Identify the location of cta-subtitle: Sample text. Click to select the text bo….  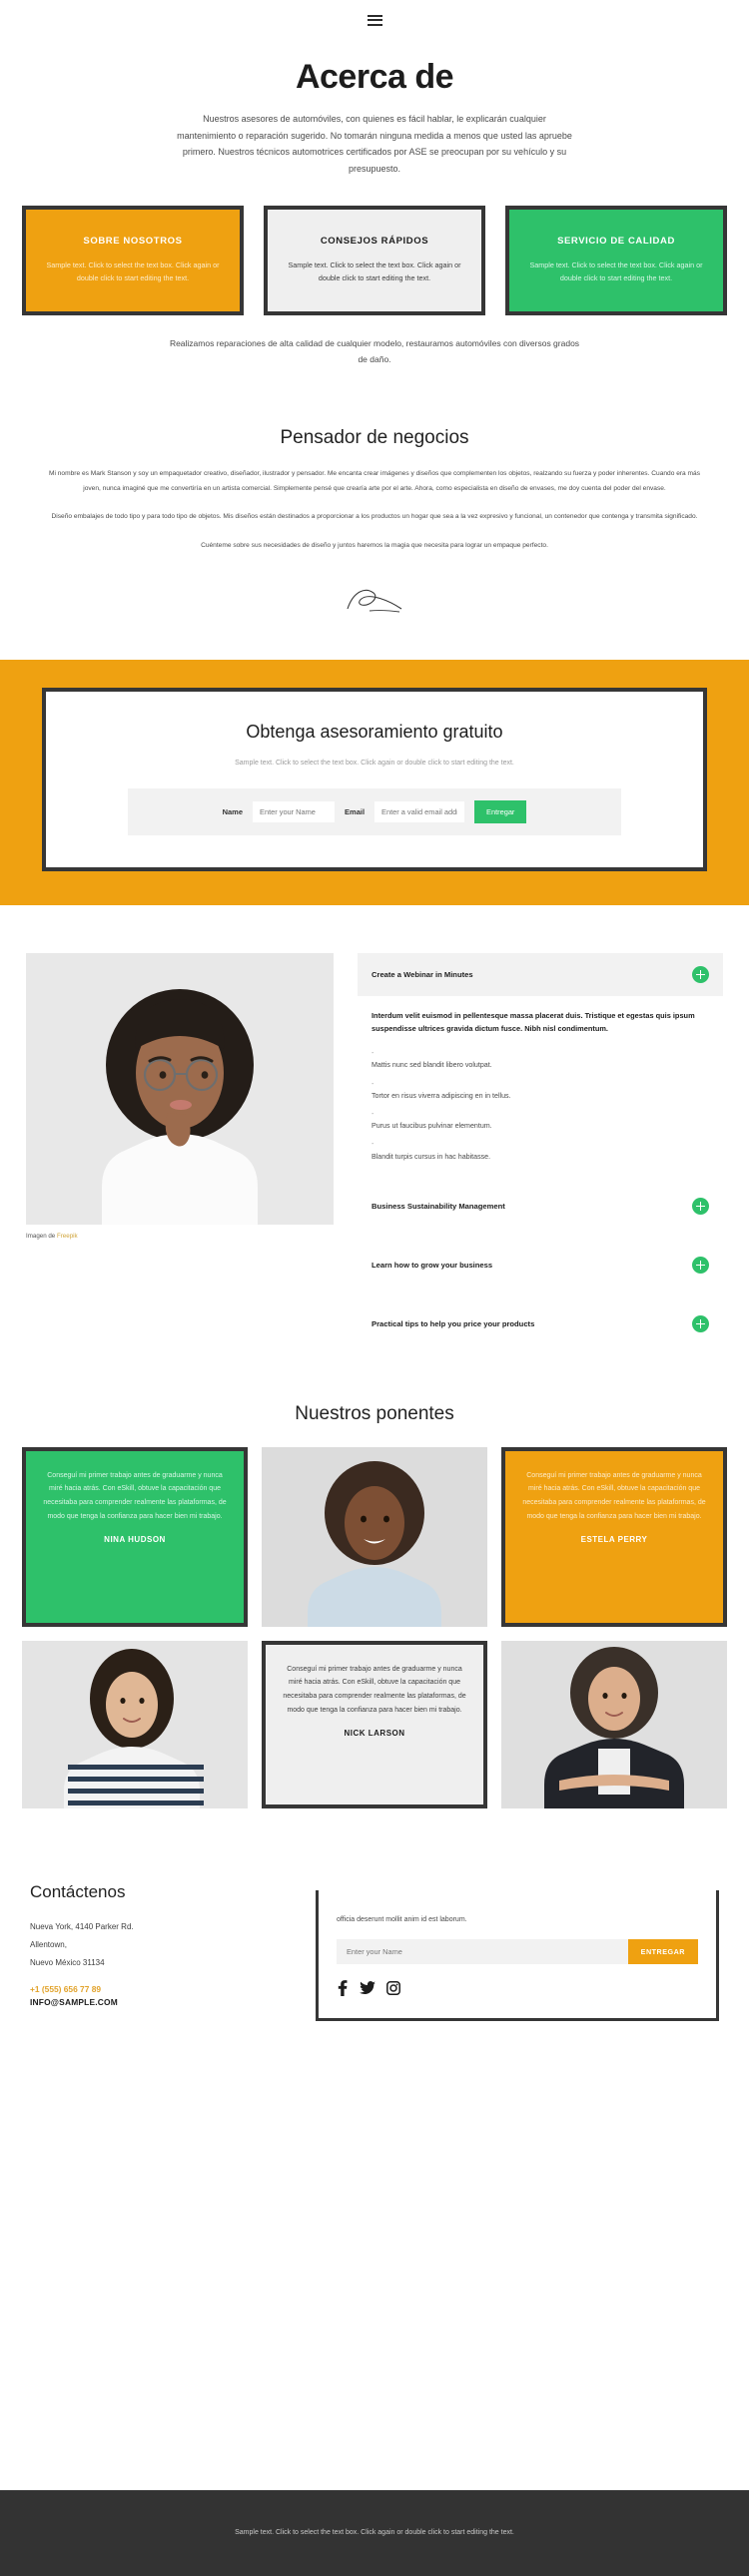
(374, 764).